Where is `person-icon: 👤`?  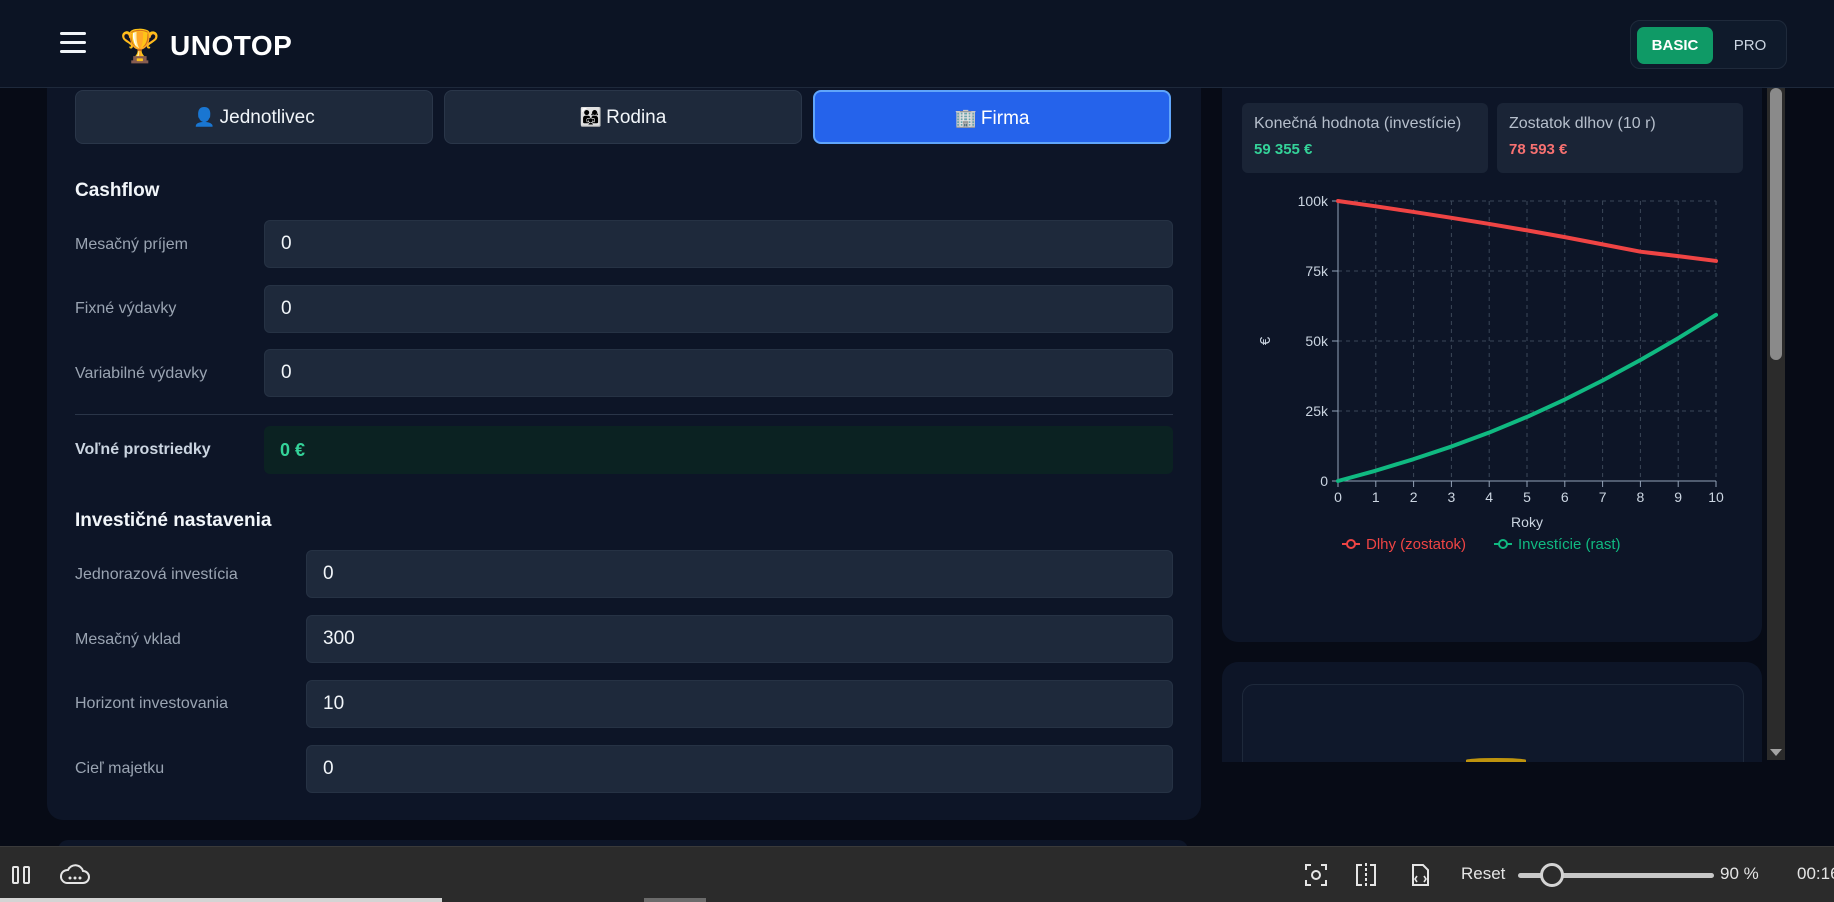
person-icon: 👤 is located at coordinates (204, 117).